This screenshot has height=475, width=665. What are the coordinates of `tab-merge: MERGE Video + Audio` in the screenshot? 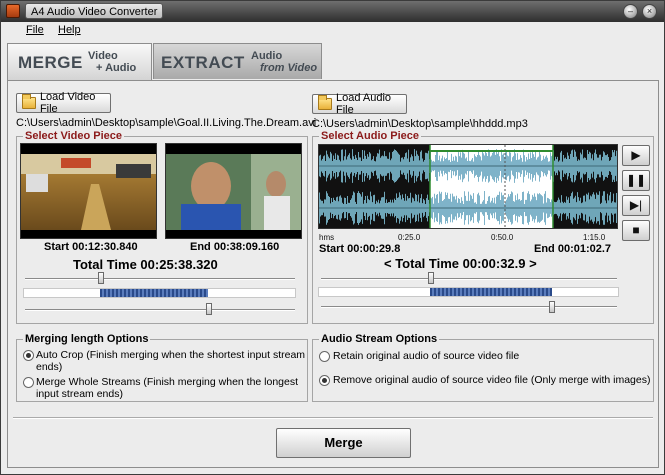 It's located at (79, 61).